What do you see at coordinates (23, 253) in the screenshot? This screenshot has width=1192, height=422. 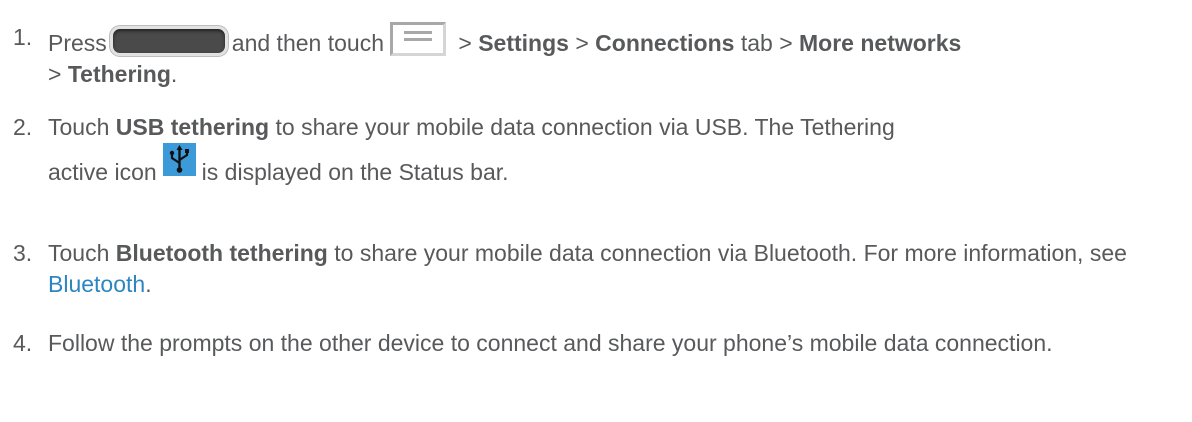 I see `step-number: 3.` at bounding box center [23, 253].